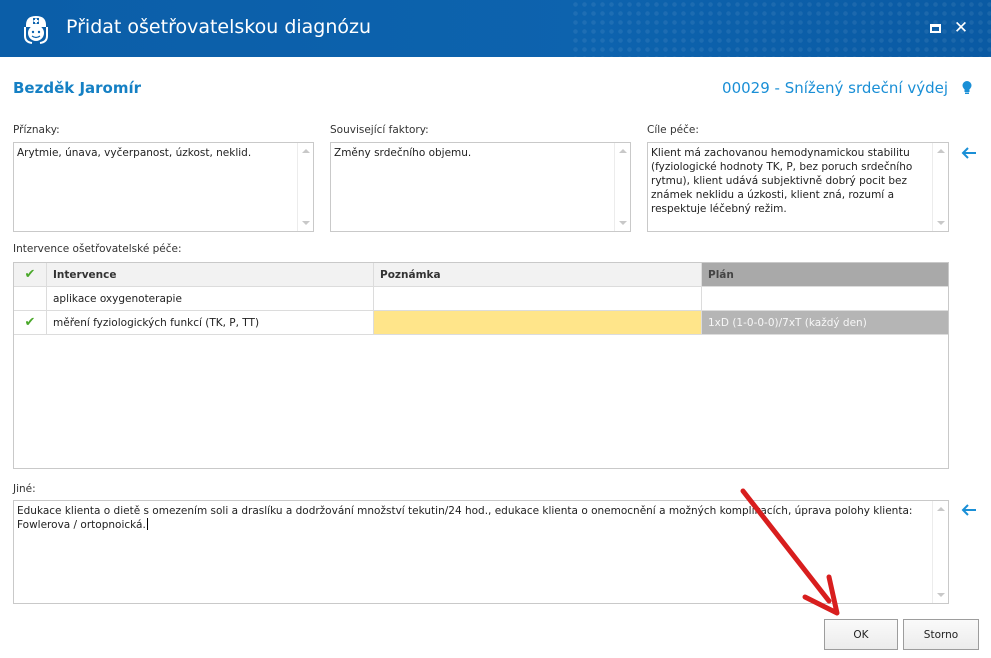 The height and width of the screenshot is (658, 991). What do you see at coordinates (835, 88) in the screenshot?
I see `diagnosis-title: 00029 - Snížený srdeční výdej` at bounding box center [835, 88].